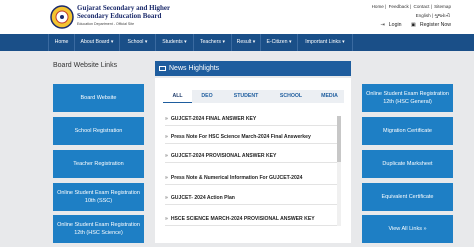 The width and height of the screenshot is (474, 247). I want to click on top-links: Home | Feedback | Contact | Sitemap, so click(411, 6).